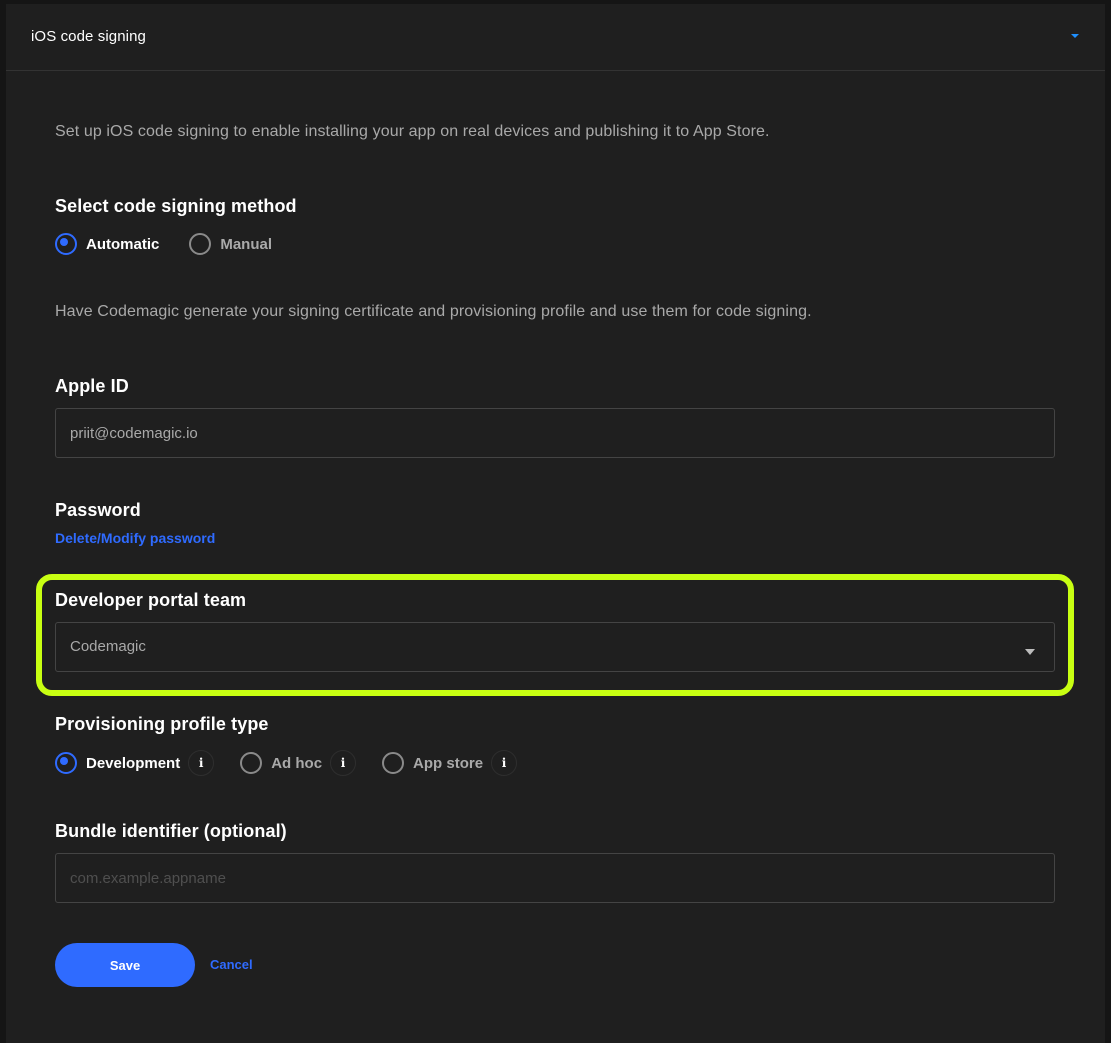 The width and height of the screenshot is (1111, 1043). I want to click on radio-app-store: App store, so click(432, 763).